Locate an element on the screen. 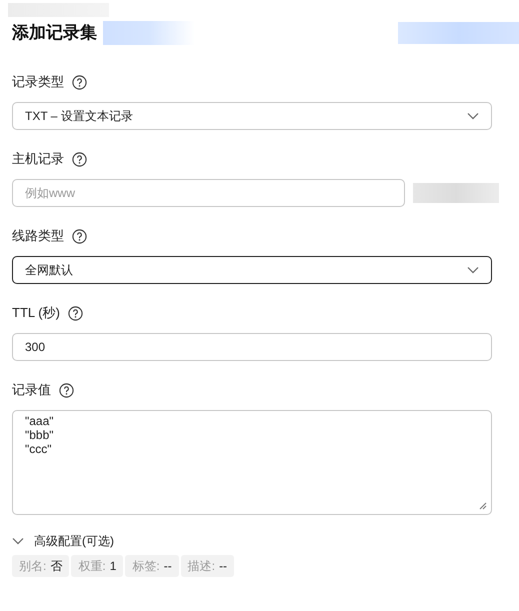  field-label: 主机记录 is located at coordinates (38, 159).